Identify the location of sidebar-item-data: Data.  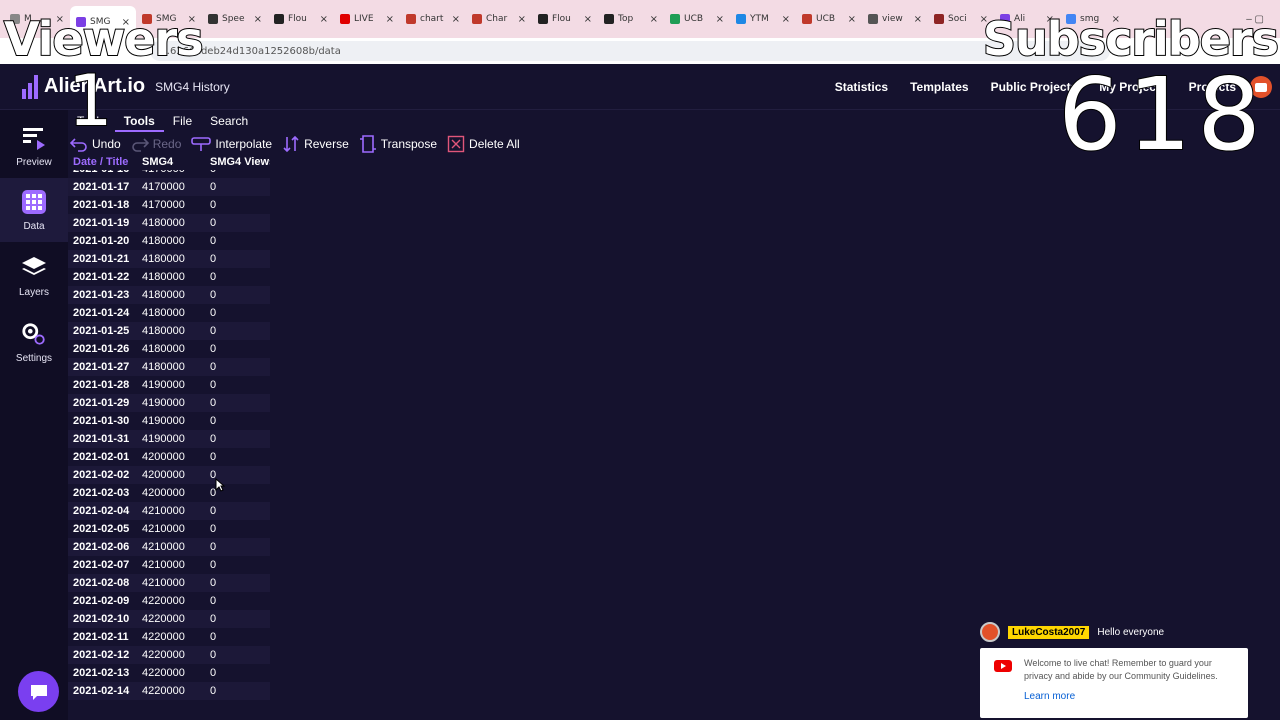
(34, 210).